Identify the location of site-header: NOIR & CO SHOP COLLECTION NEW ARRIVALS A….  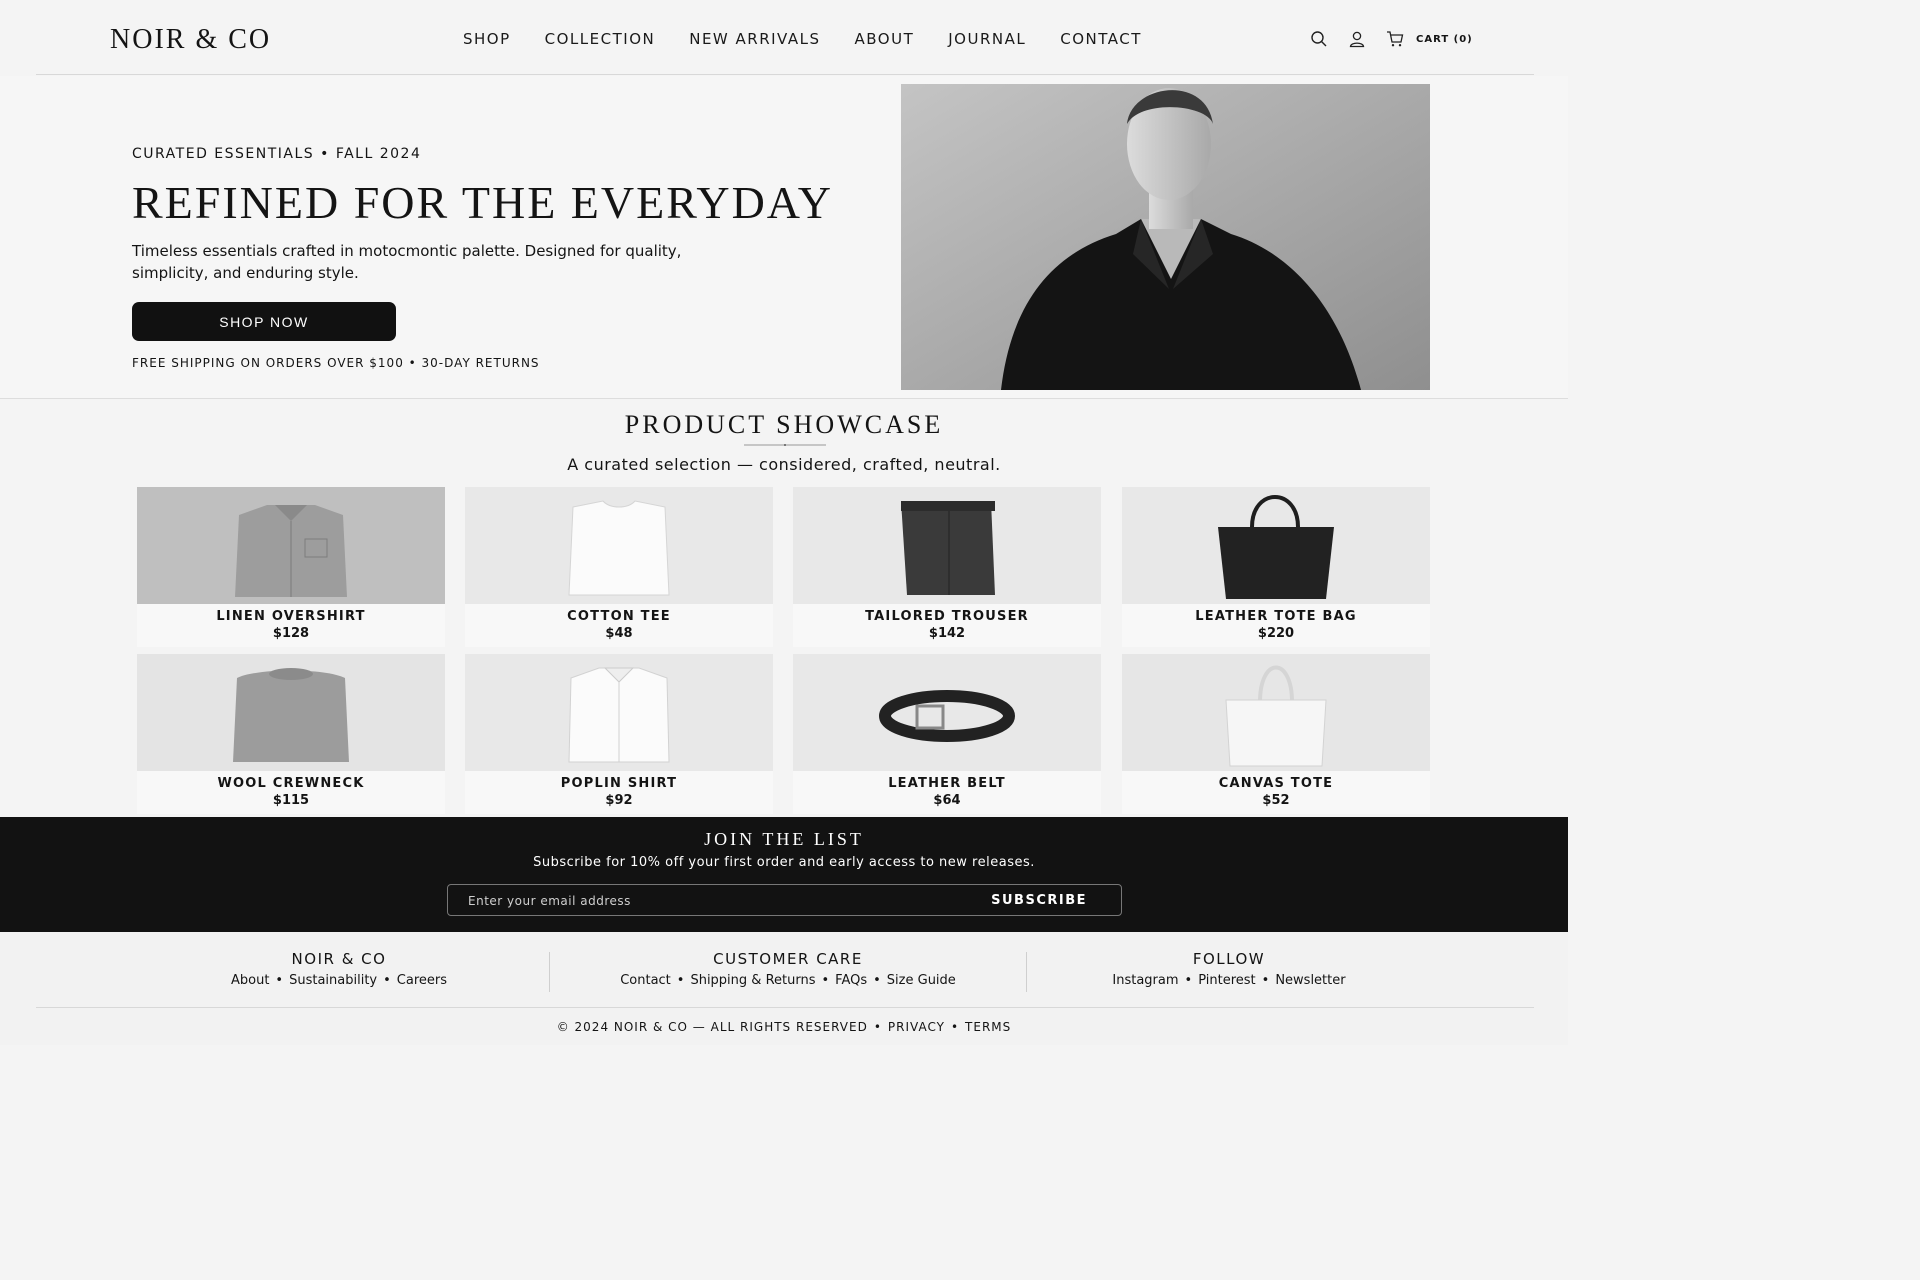
(784, 38).